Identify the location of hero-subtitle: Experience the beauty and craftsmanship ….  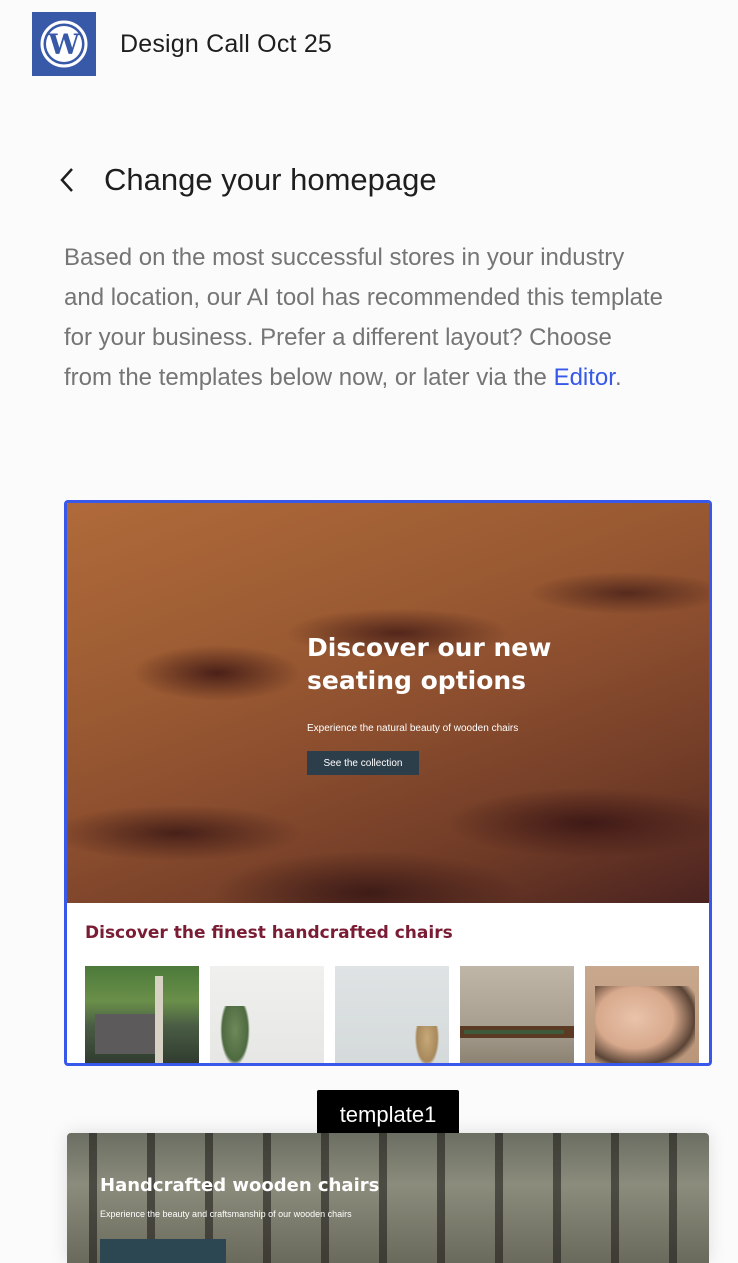
(226, 1214).